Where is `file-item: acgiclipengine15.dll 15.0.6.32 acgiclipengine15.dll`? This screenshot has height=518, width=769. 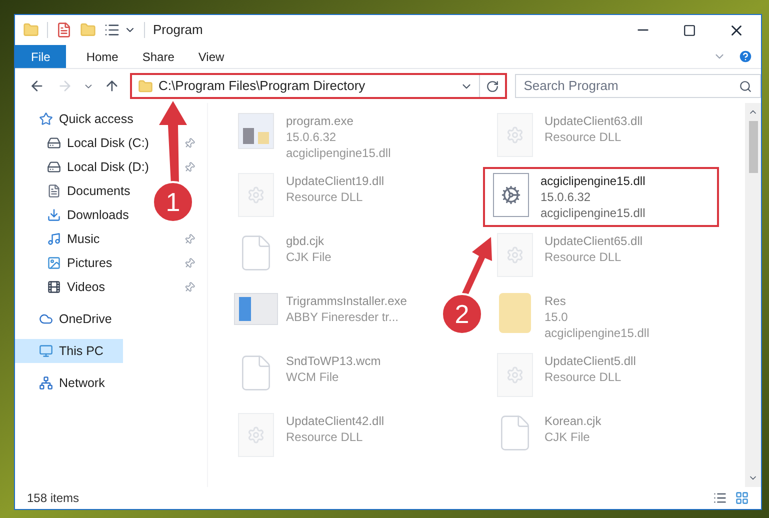 file-item: acgiclipengine15.dll 15.0.6.32 acgiclipengine15.dll is located at coordinates (600, 197).